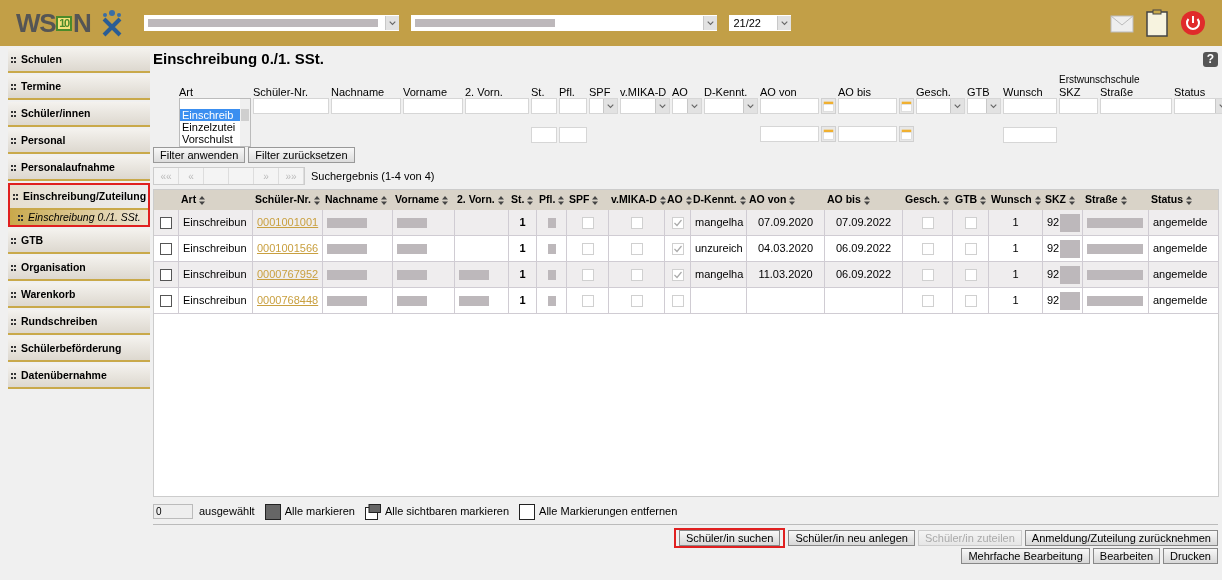 The height and width of the screenshot is (580, 1222). Describe the element at coordinates (79, 60) in the screenshot. I see `sidebar-item: Schulen` at that location.